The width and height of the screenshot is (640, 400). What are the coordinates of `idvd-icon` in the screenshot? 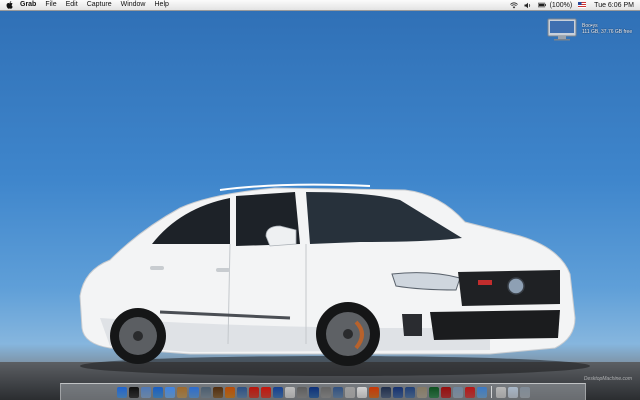 It's located at (241, 392).